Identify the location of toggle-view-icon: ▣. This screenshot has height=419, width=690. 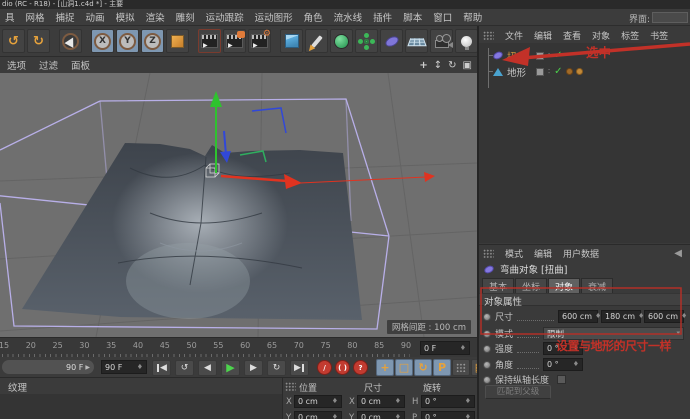
(467, 65).